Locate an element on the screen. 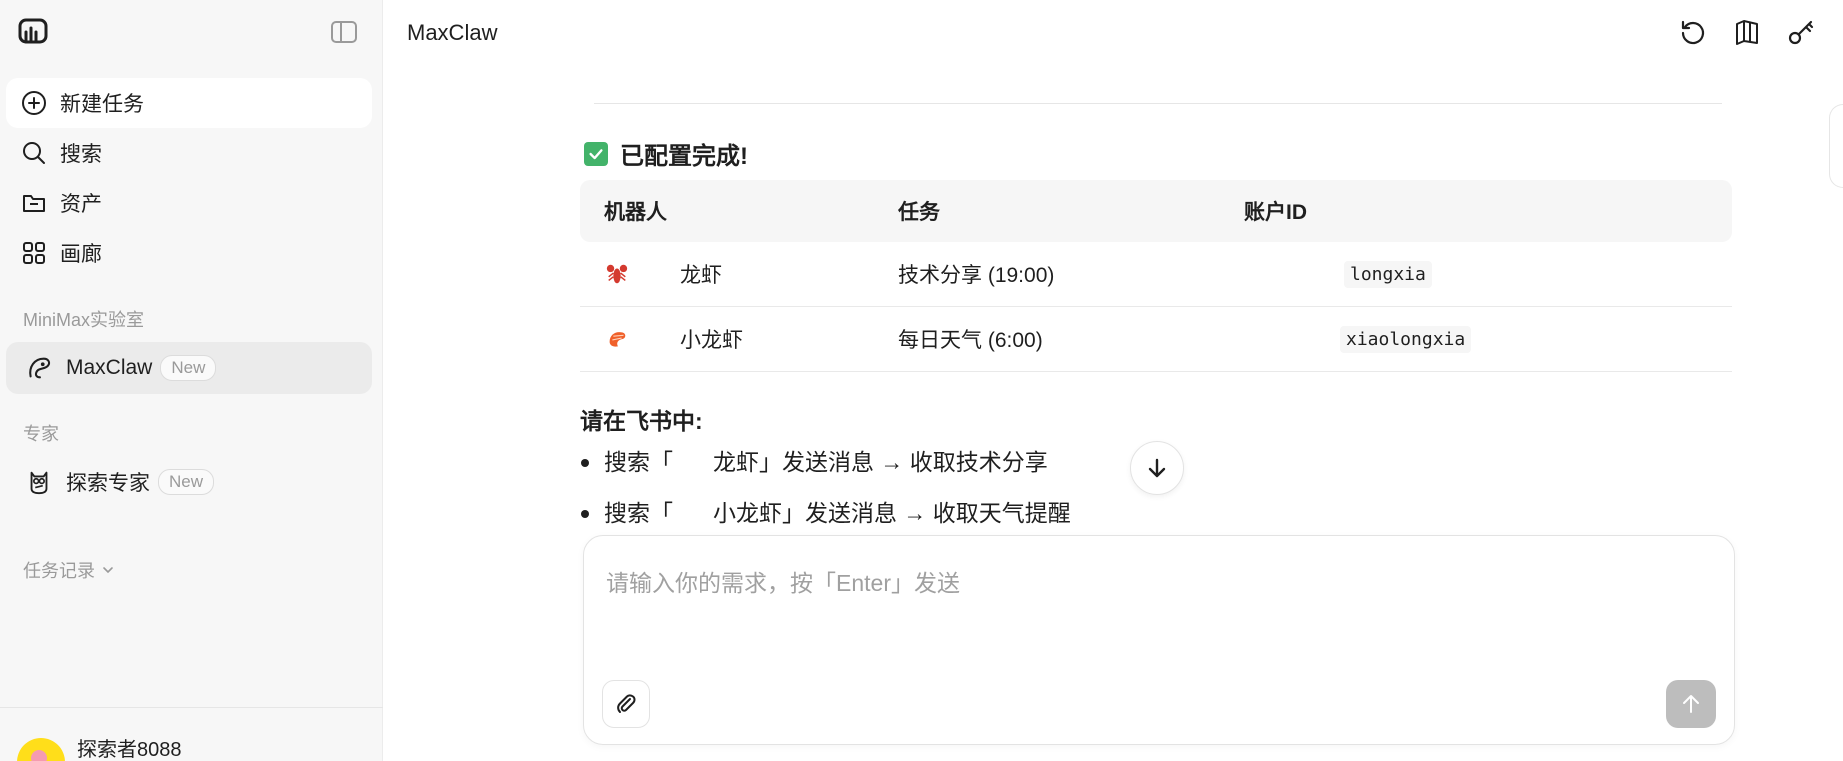  lab-section-label: MiniMax实验室 is located at coordinates (84, 320).